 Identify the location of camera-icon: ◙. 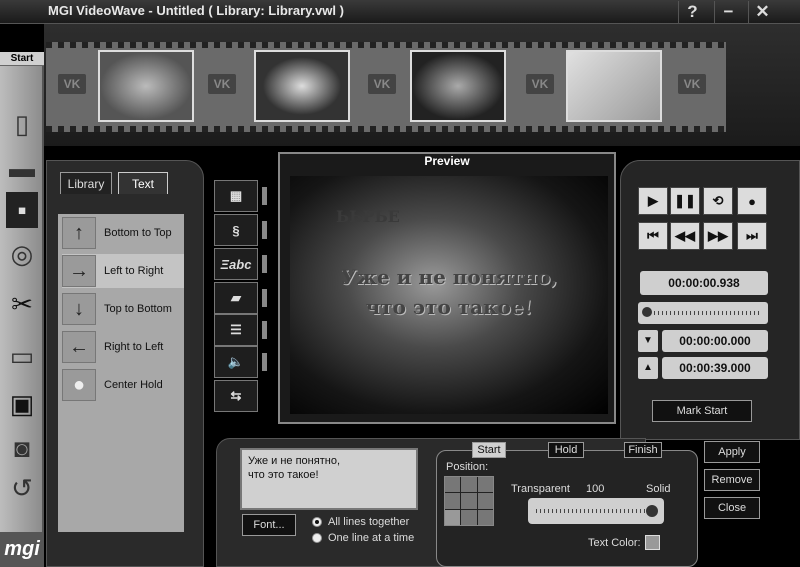
(22, 448).